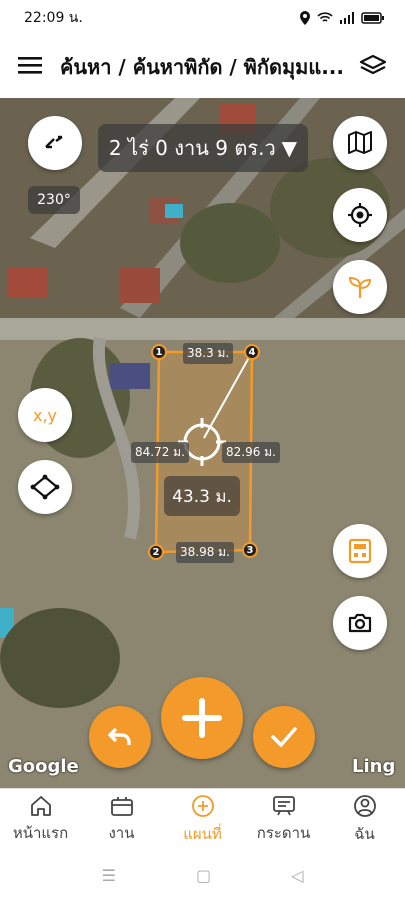  I want to click on nav-jobs: งาน, so click(121, 819).